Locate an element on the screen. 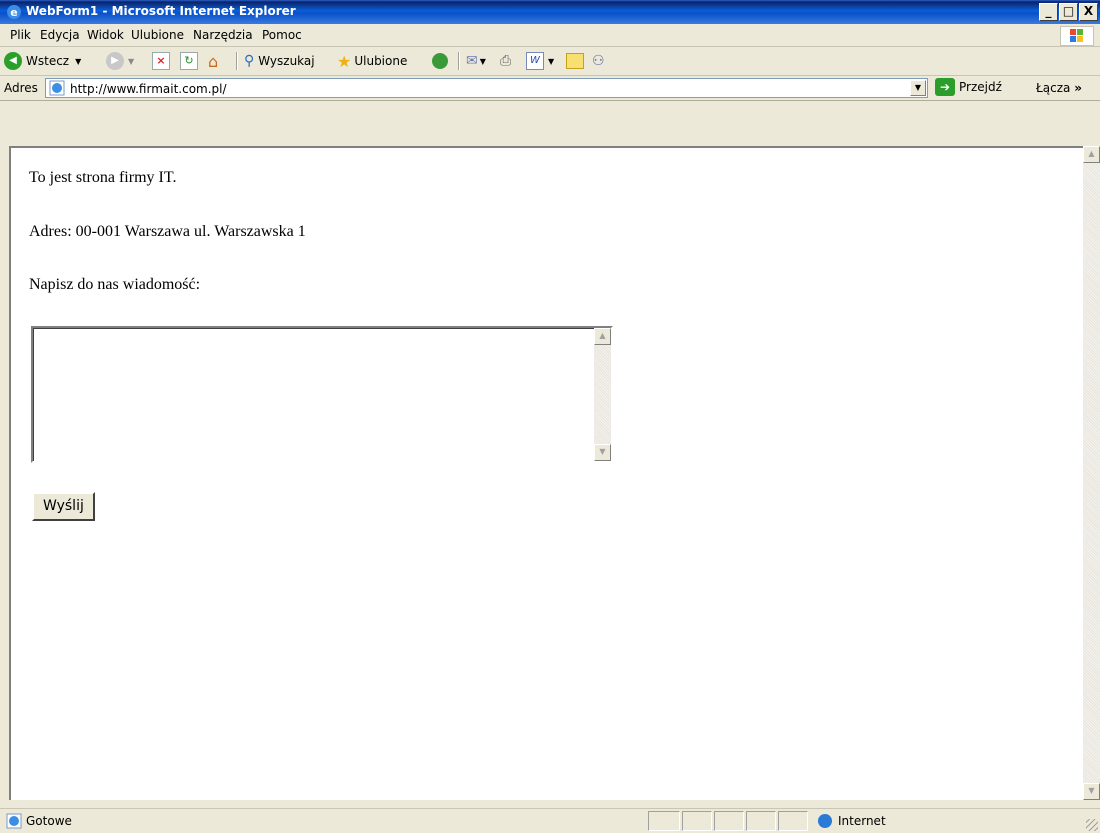  go-arrow-icon: ➔ is located at coordinates (945, 87).